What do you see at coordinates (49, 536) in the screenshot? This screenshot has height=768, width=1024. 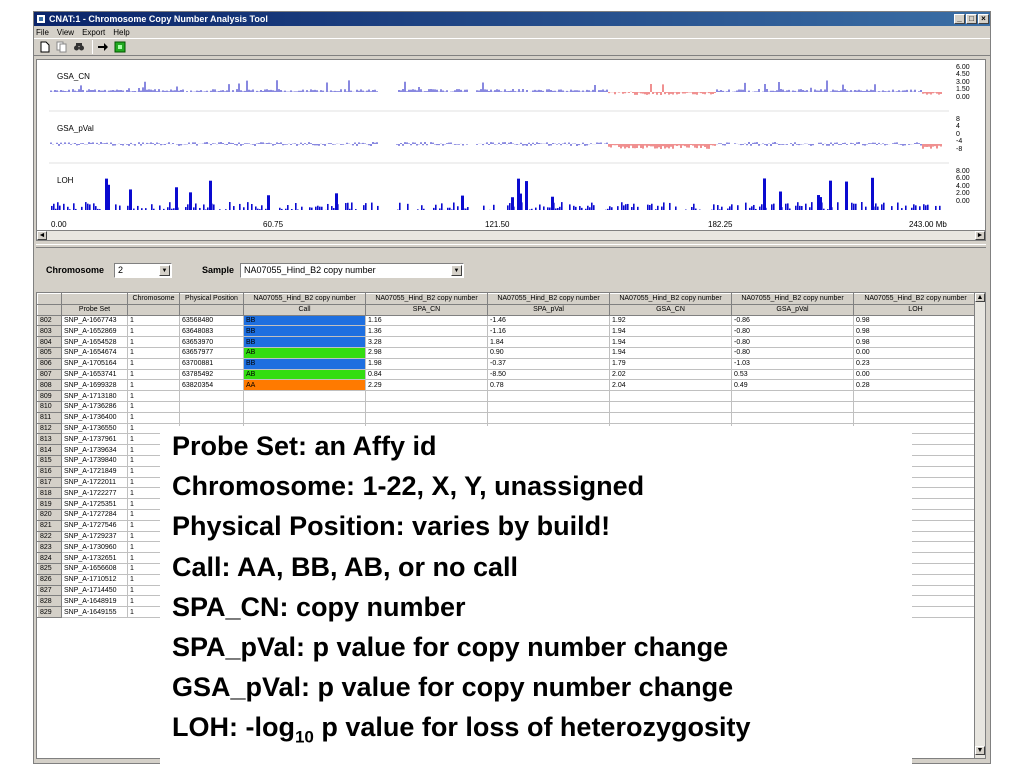 I see `row-number: 822` at bounding box center [49, 536].